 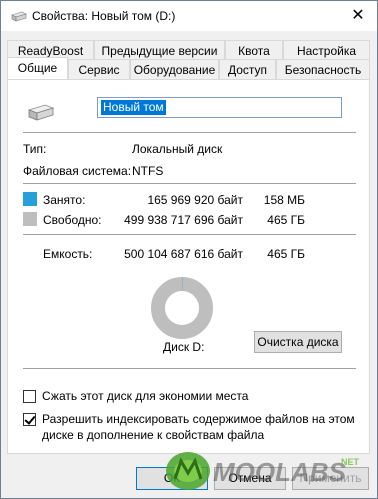 What do you see at coordinates (145, 396) in the screenshot?
I see `compress-label: Сжать этот диск для экономии места` at bounding box center [145, 396].